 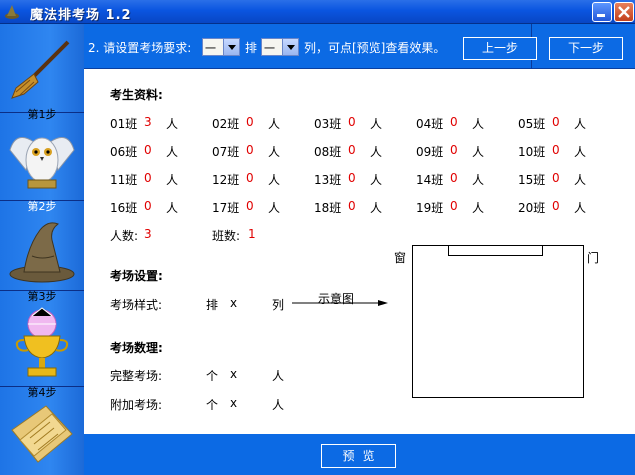 I want to click on full-rooms-people-unit: 人, so click(x=278, y=376).